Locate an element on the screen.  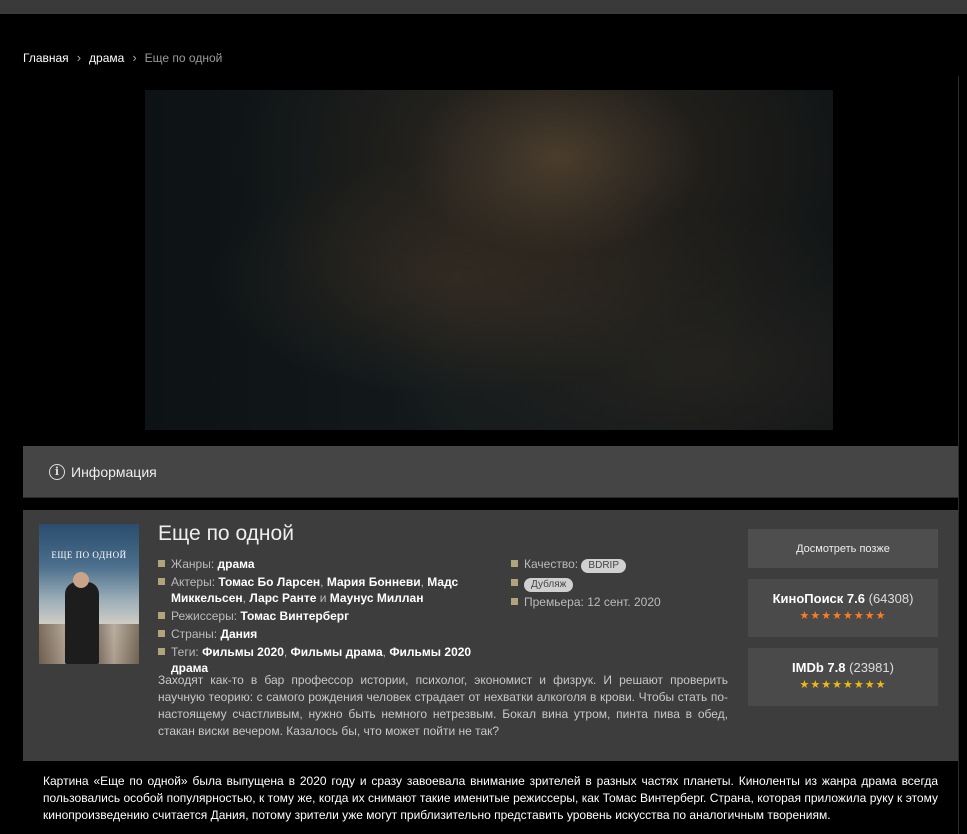
kinopoisk-stars: ★★★★★★★★ is located at coordinates (843, 615).